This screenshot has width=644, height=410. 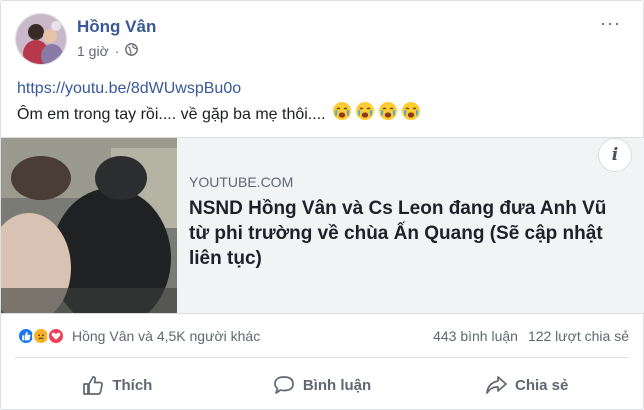 I want to click on like-button: Thích, so click(x=117, y=385).